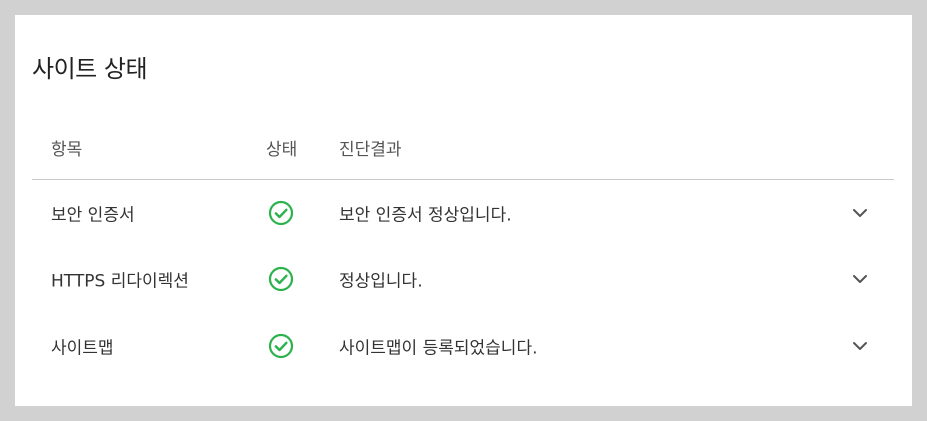  I want to click on status-row-sitemap: 사이트맵 사이트맵이 등록되었습니다., so click(463, 346).